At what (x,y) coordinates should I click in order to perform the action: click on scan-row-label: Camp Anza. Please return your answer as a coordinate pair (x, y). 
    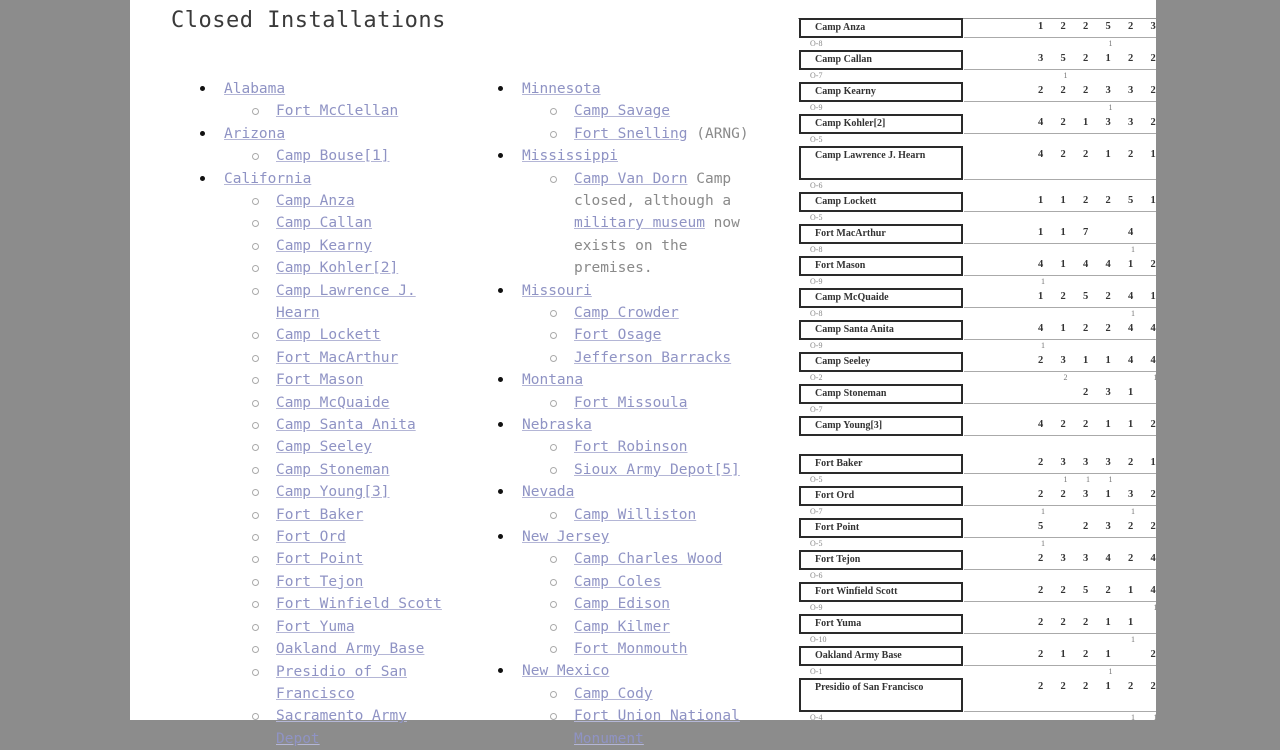
    Looking at the image, I should click on (881, 28).